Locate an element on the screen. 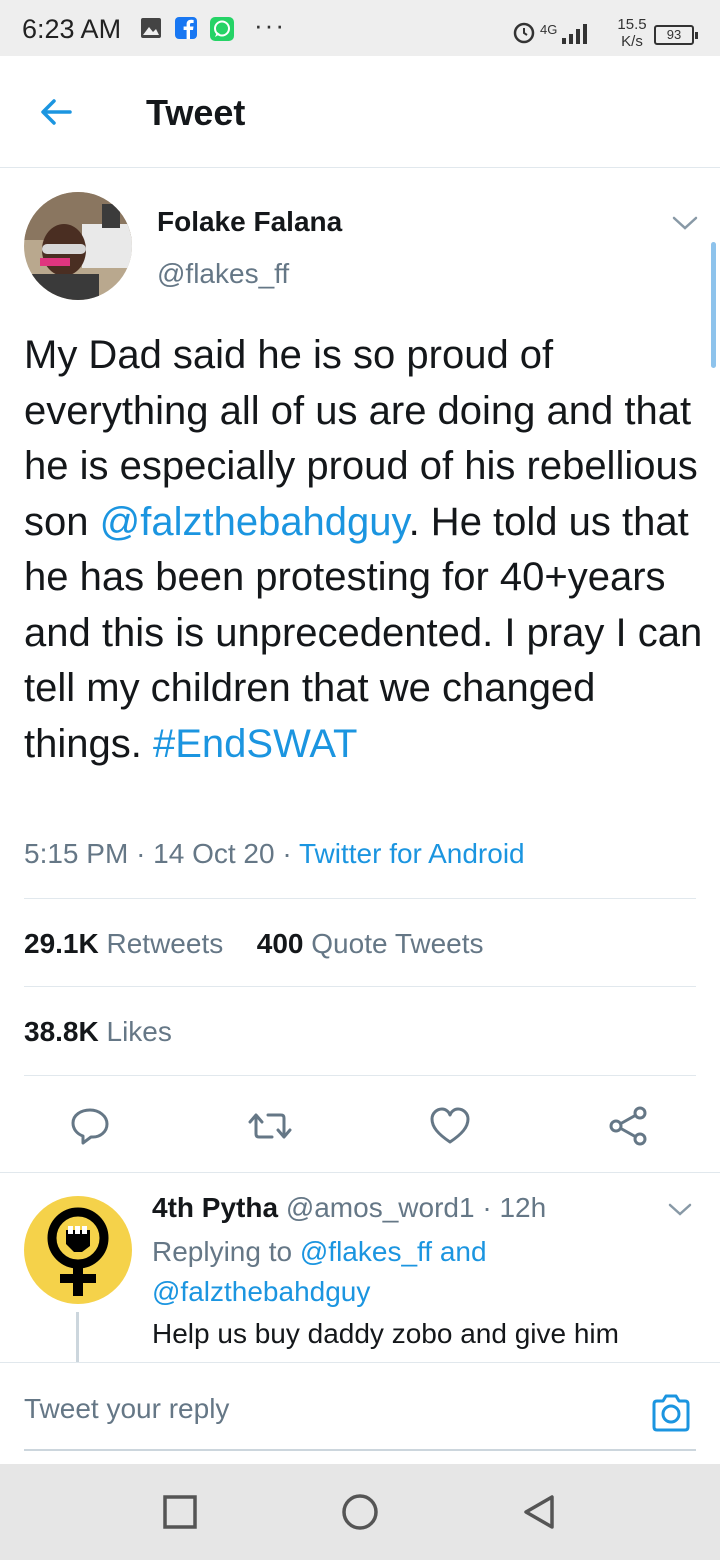 The width and height of the screenshot is (720, 1560). replying-to-link: @falzthebahdguy is located at coordinates (261, 1291).